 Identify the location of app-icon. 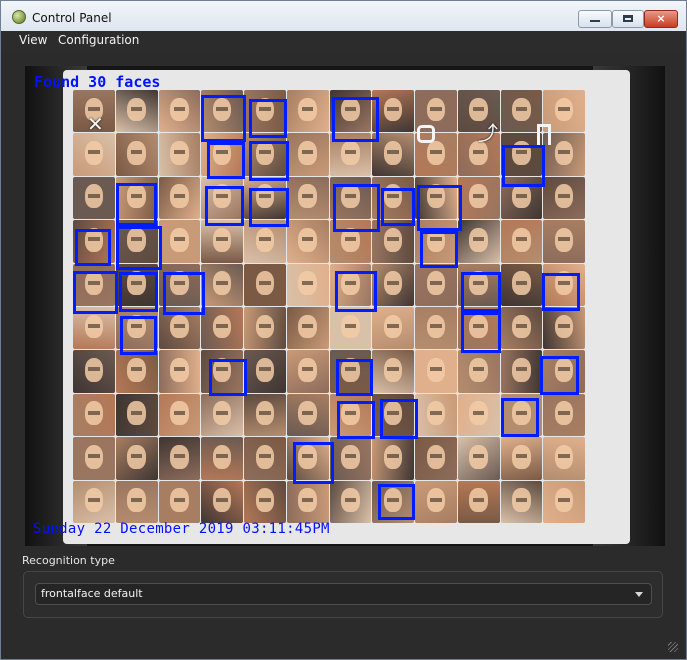
(19, 17).